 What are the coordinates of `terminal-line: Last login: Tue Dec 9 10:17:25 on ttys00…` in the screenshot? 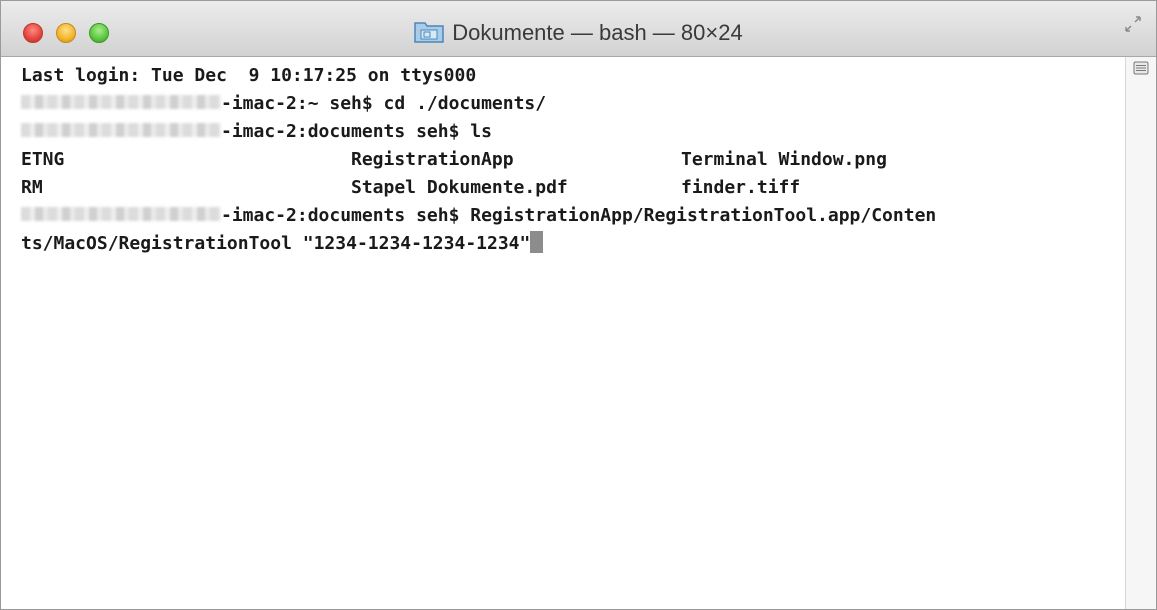 It's located at (574, 76).